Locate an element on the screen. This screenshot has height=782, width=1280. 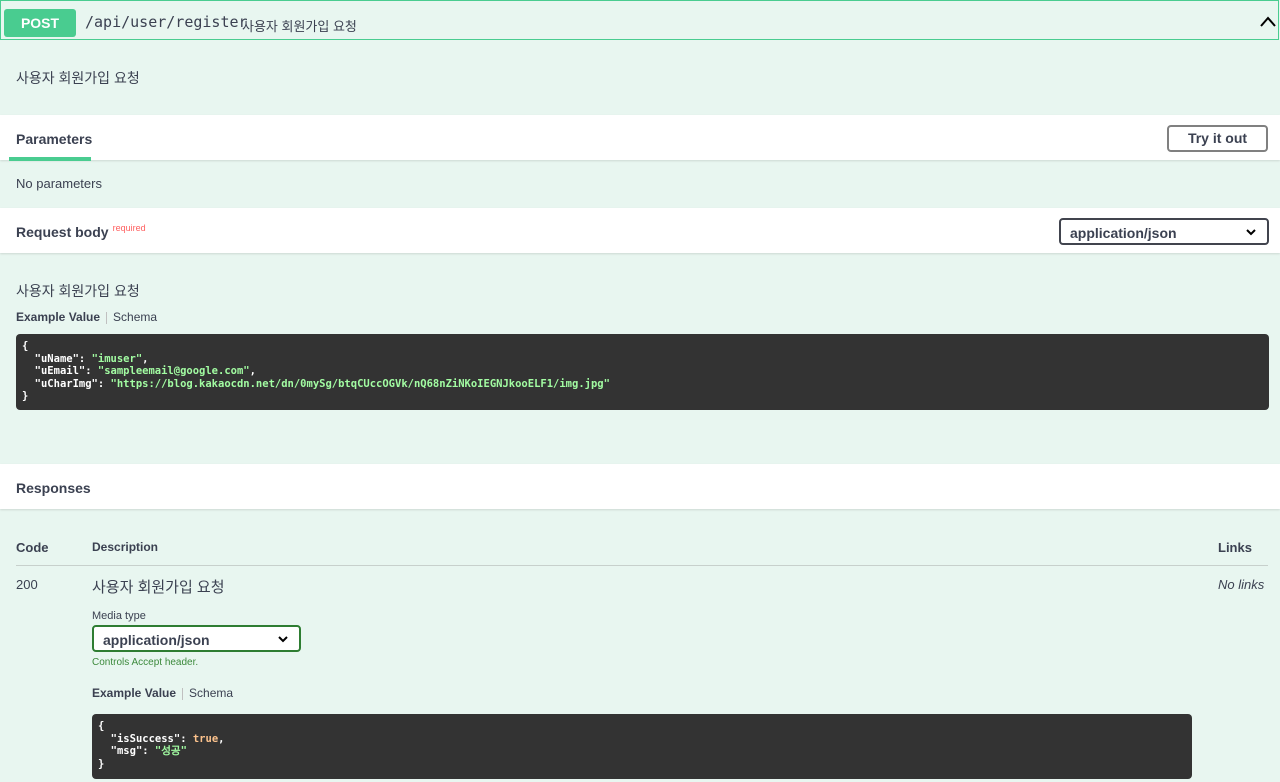
try-it-out-button: Try it out is located at coordinates (1217, 138).